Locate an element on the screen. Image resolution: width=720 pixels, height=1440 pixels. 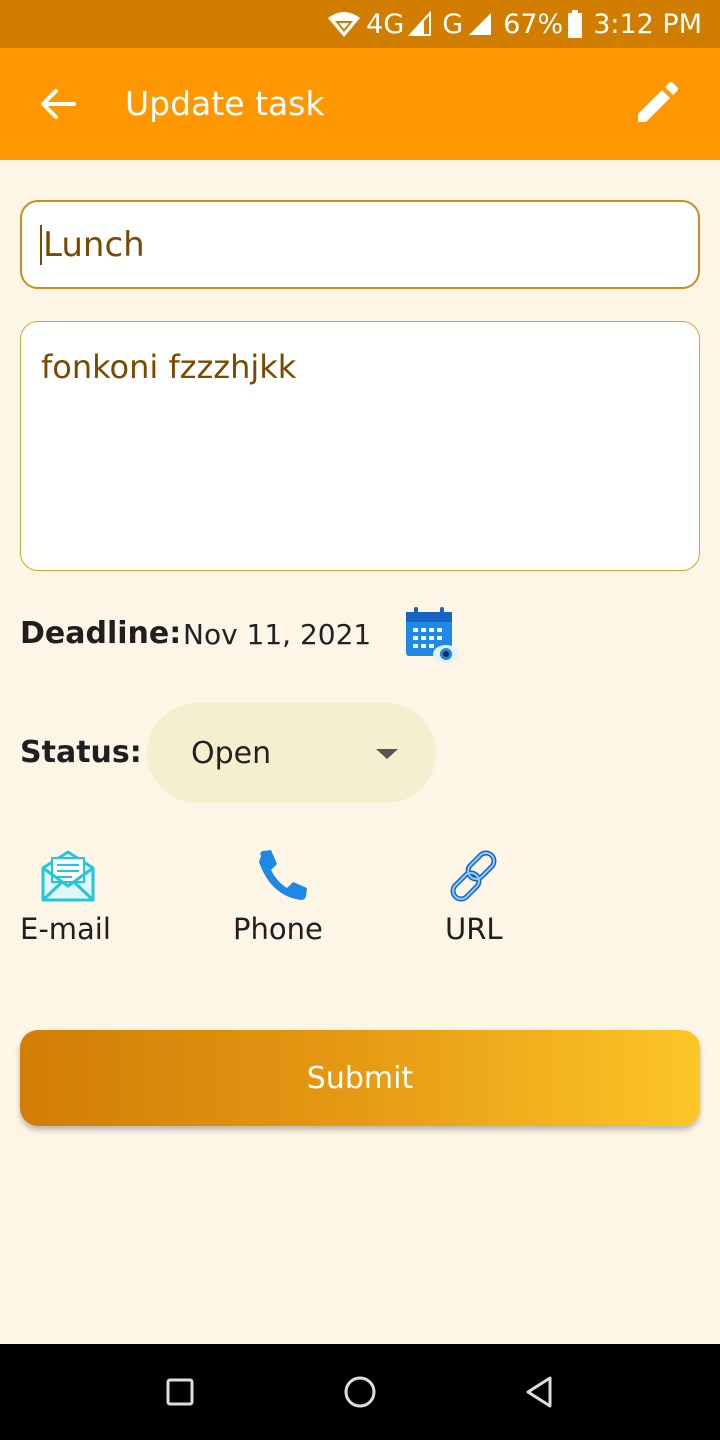
recent-apps-icon is located at coordinates (180, 1392).